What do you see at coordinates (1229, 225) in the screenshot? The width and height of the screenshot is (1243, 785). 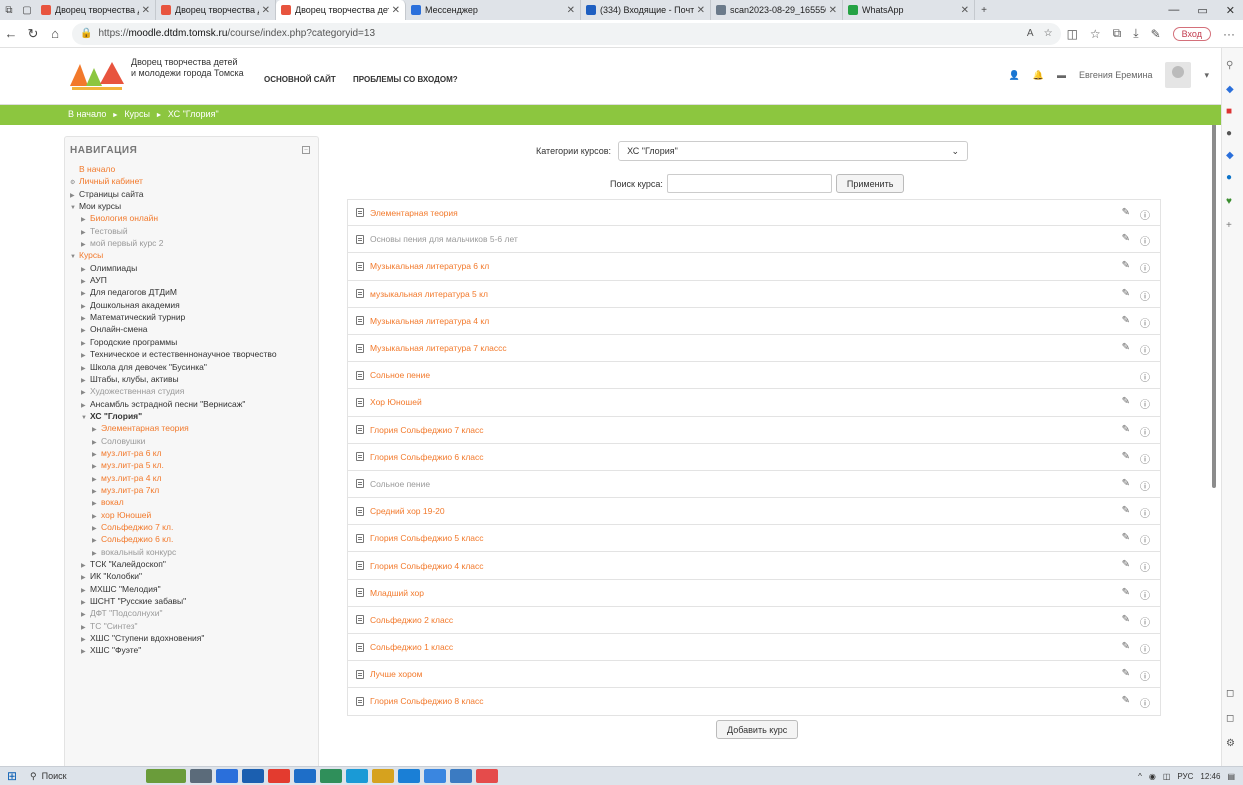 I see `sidebar-add-icon: +` at bounding box center [1229, 225].